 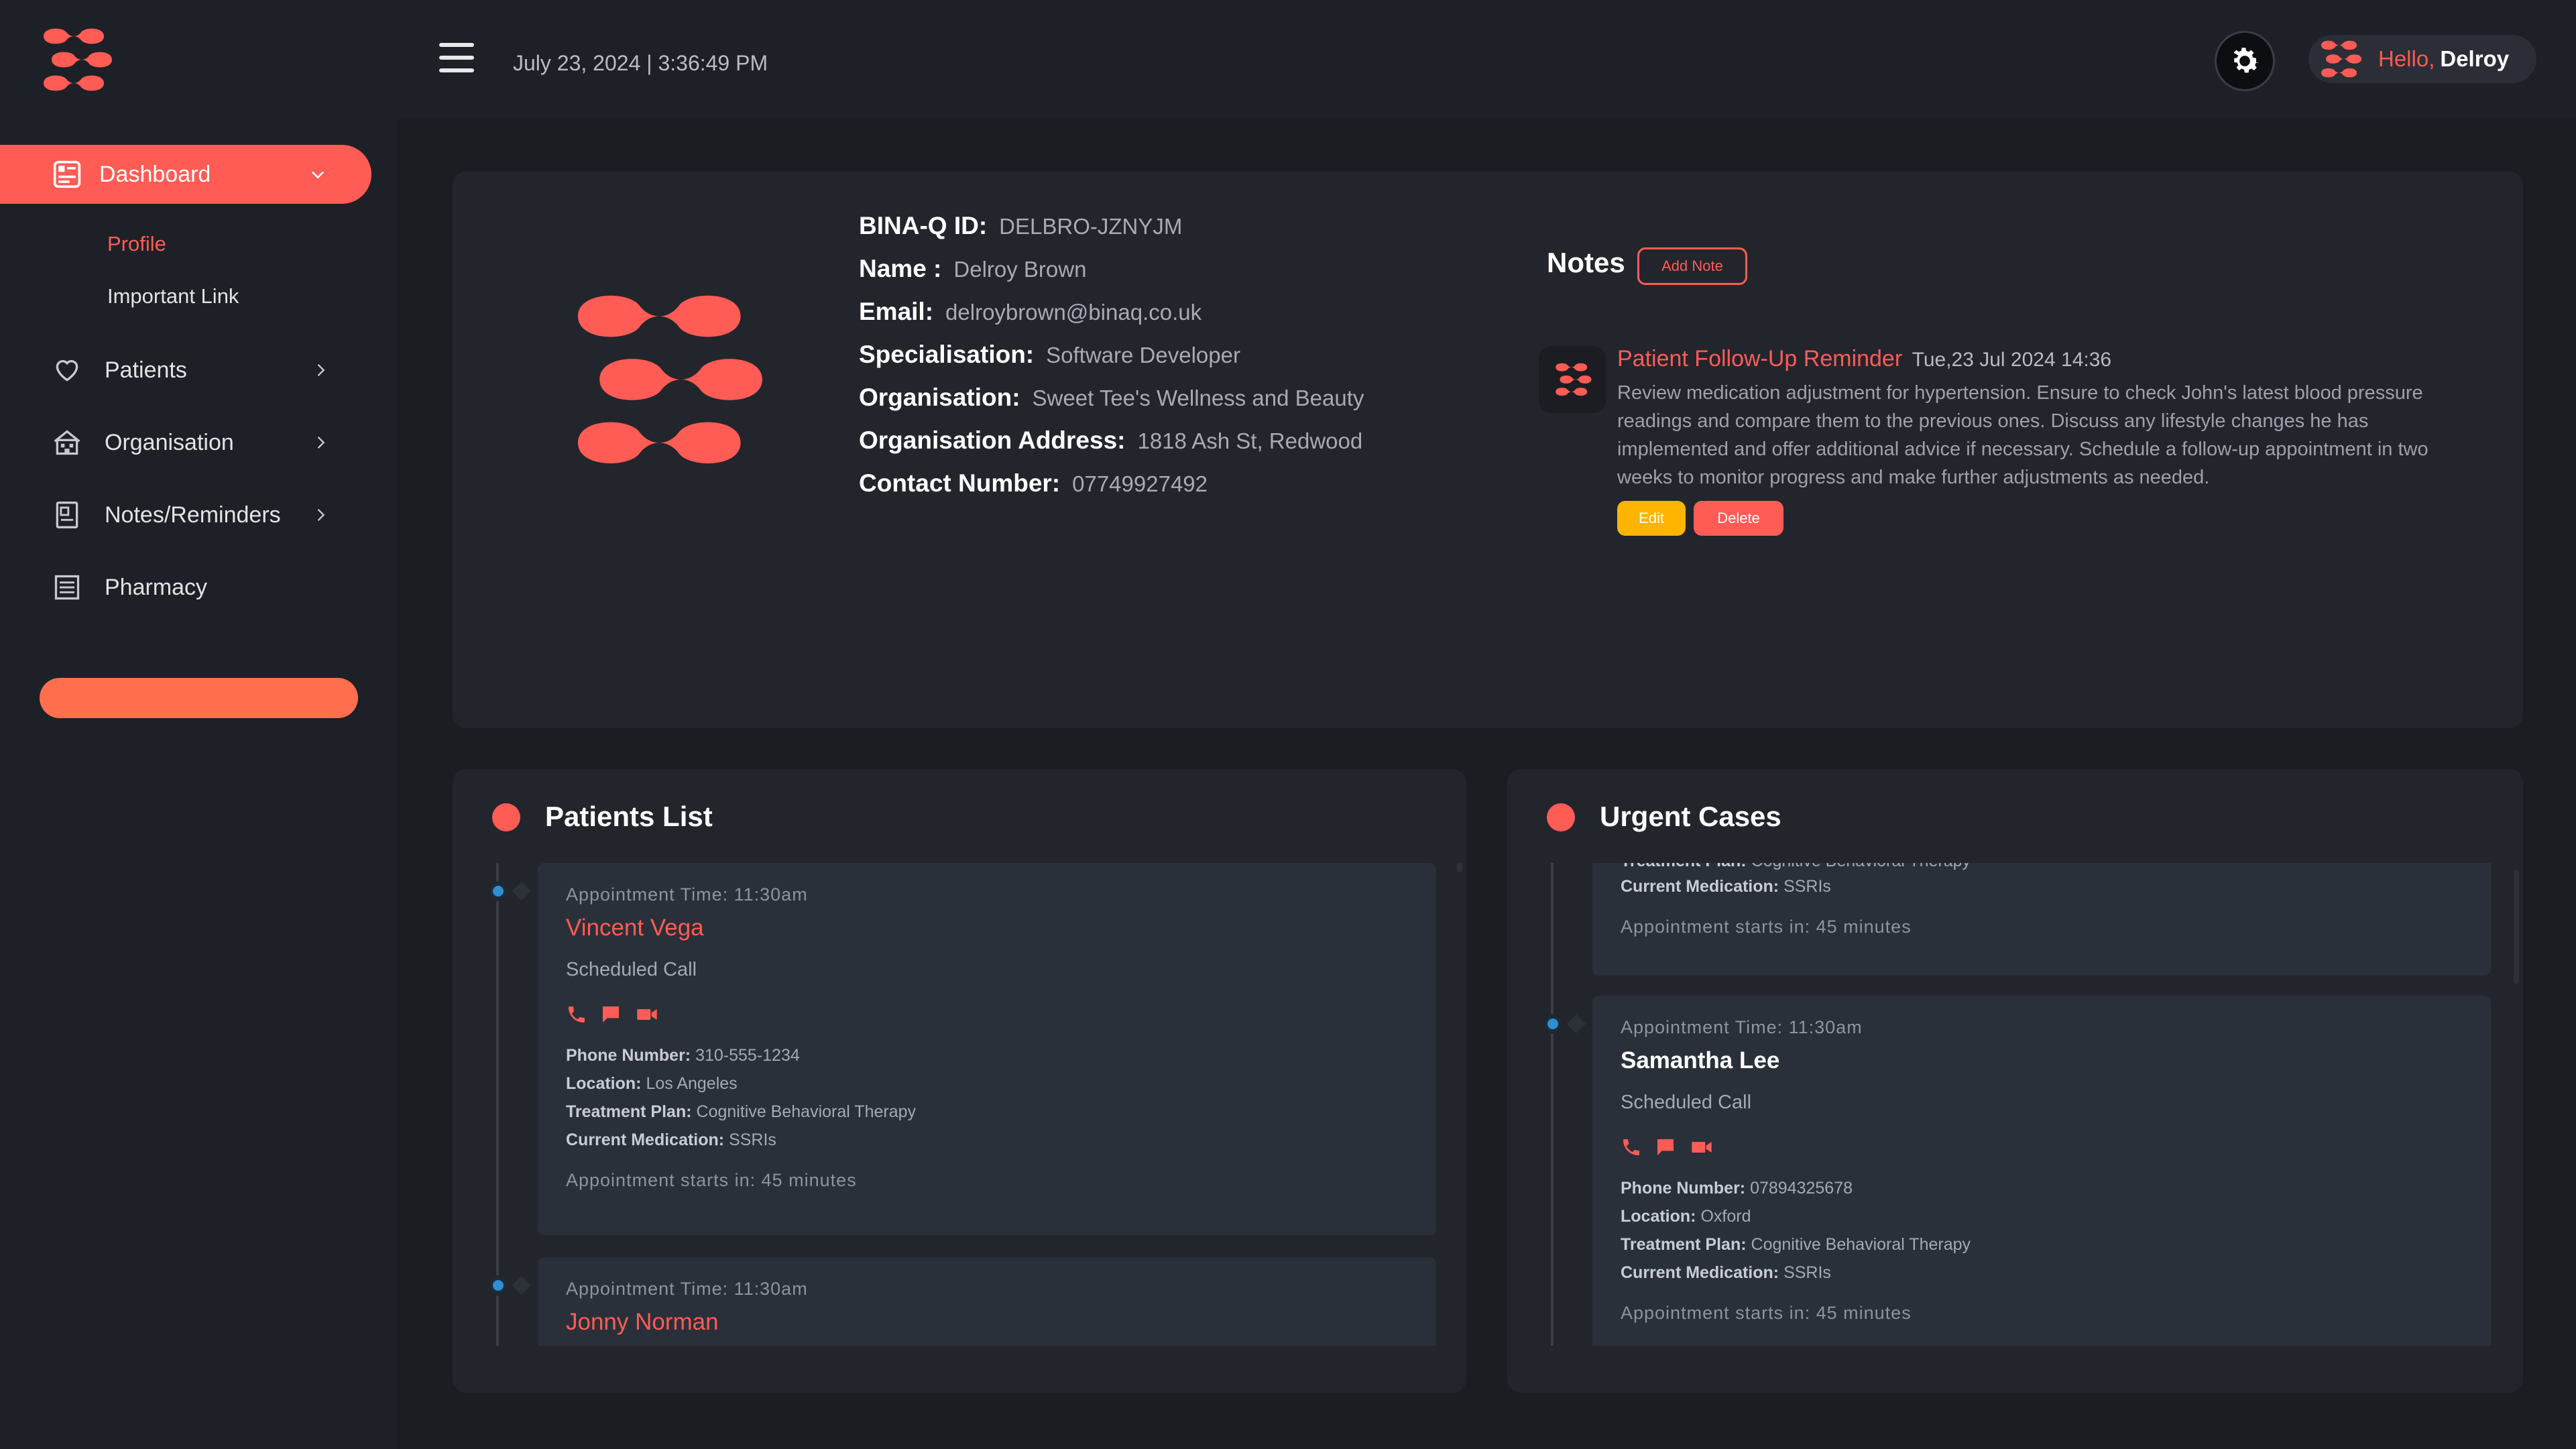 What do you see at coordinates (199, 698) in the screenshot?
I see `sidebar-action-button` at bounding box center [199, 698].